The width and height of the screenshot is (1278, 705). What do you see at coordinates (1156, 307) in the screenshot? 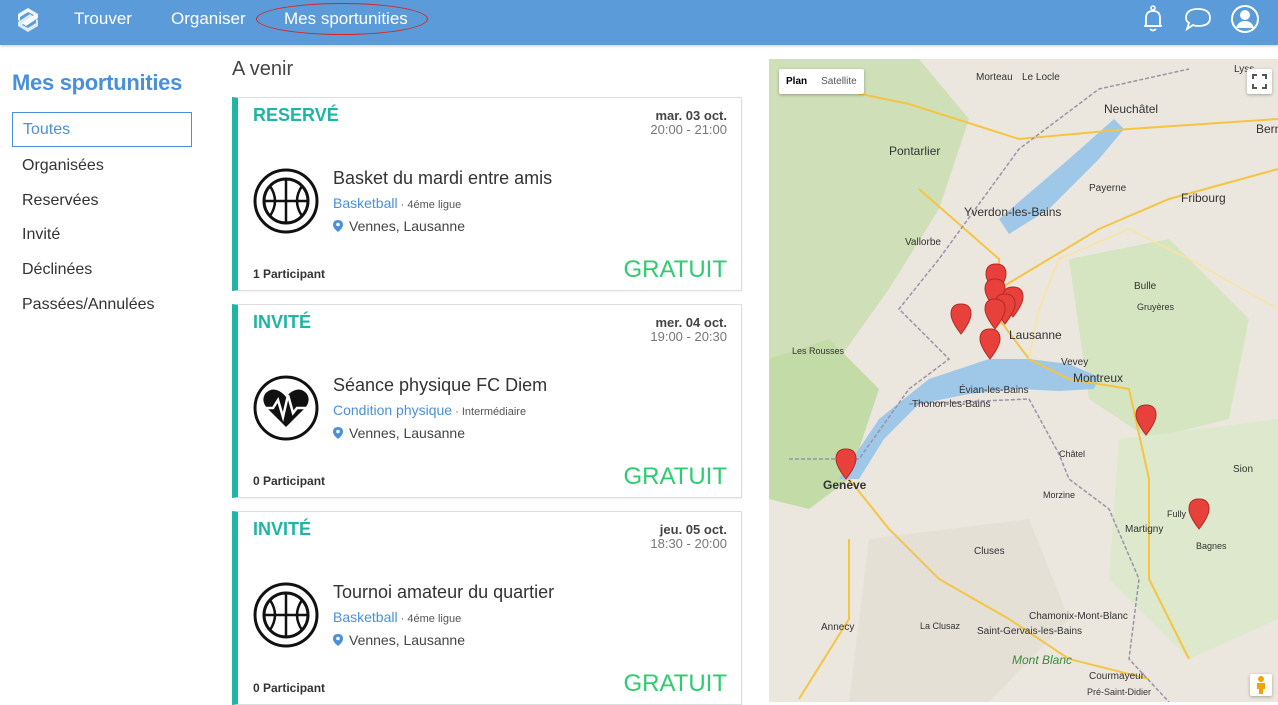
I see `map-label: Gruyères` at bounding box center [1156, 307].